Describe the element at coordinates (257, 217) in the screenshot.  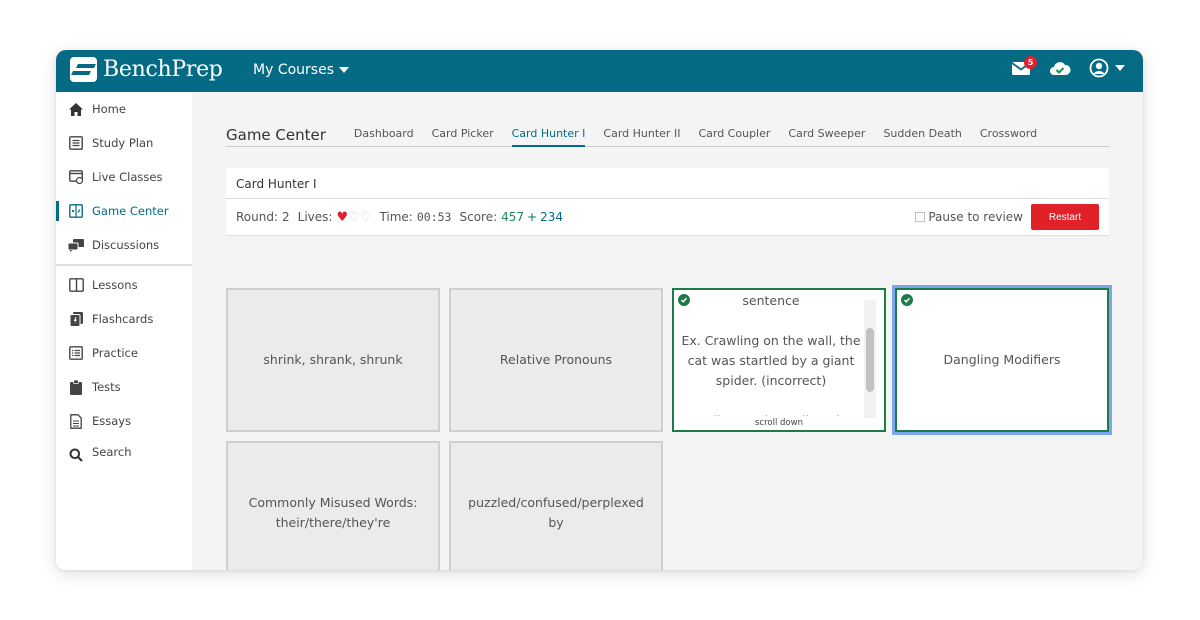
I see `round-label: Round:` at that location.